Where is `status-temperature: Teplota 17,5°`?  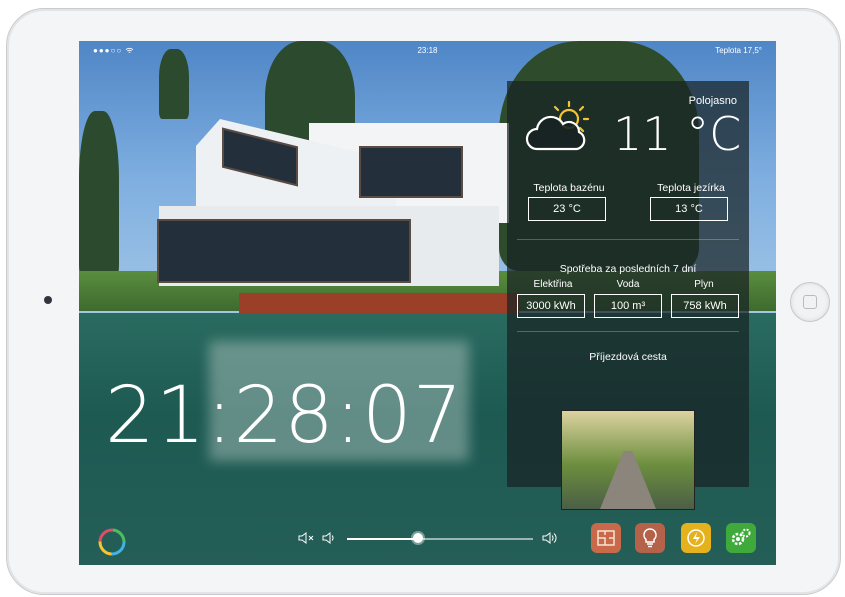
status-temperature: Teplota 17,5° is located at coordinates (738, 50).